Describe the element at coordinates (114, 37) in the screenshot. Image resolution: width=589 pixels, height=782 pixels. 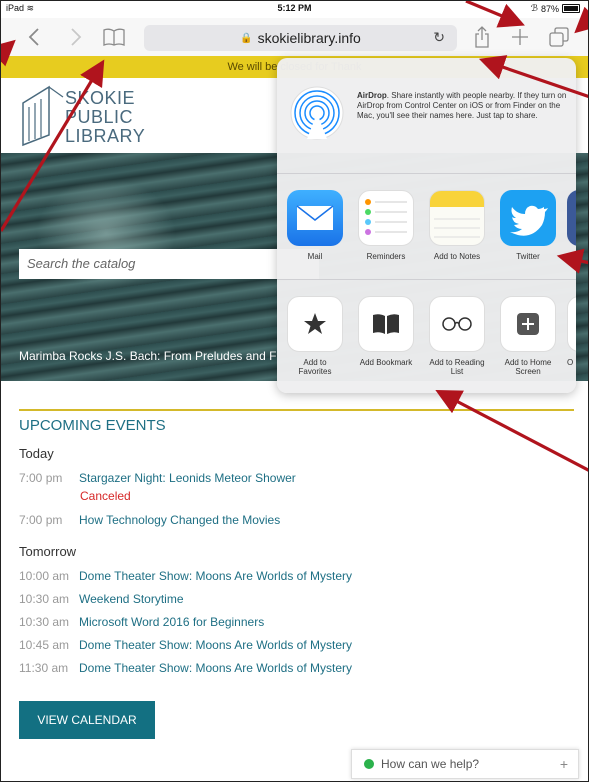
I see `bookmarks-book-icon` at that location.